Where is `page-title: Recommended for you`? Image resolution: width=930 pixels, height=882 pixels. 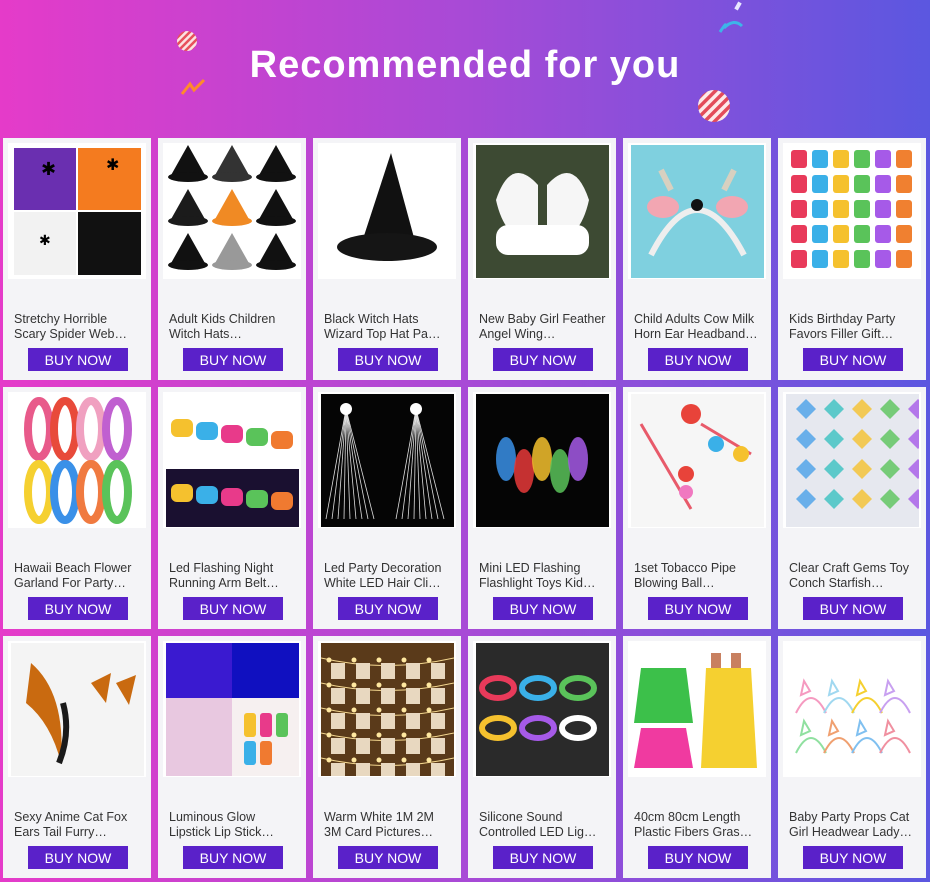 page-title: Recommended for you is located at coordinates (465, 65).